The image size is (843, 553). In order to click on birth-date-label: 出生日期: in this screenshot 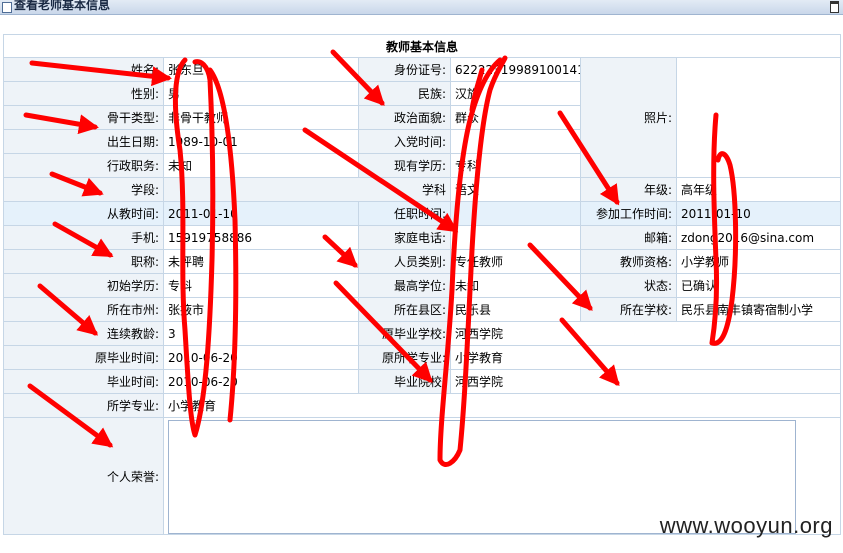, I will do `click(83, 141)`.